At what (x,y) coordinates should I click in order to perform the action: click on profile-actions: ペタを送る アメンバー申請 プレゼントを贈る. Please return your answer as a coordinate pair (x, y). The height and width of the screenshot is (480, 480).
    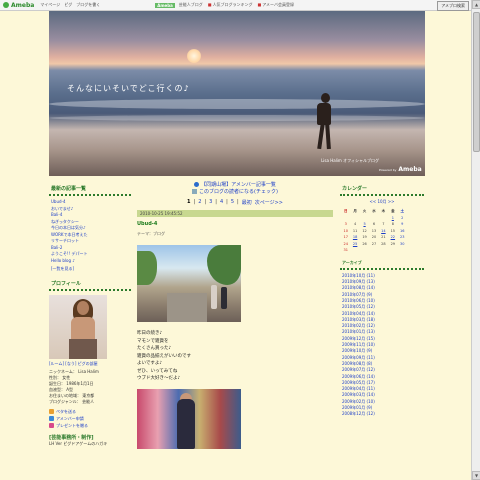
    Looking at the image, I should click on (90, 418).